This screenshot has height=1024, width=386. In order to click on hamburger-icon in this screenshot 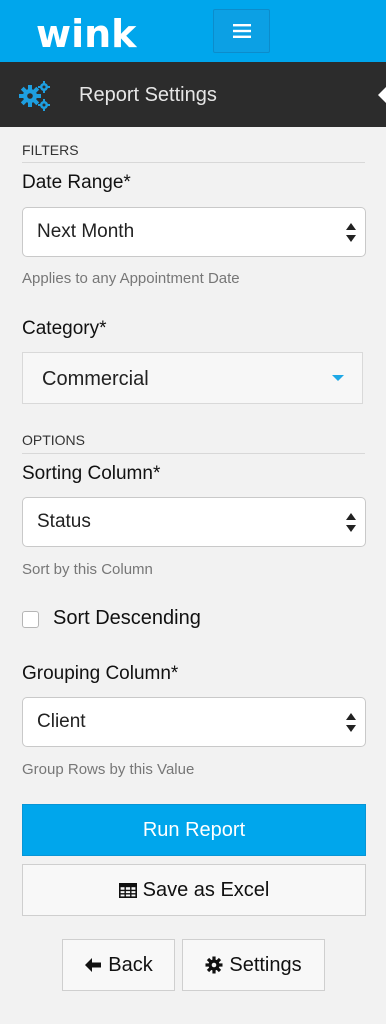, I will do `click(241, 31)`.